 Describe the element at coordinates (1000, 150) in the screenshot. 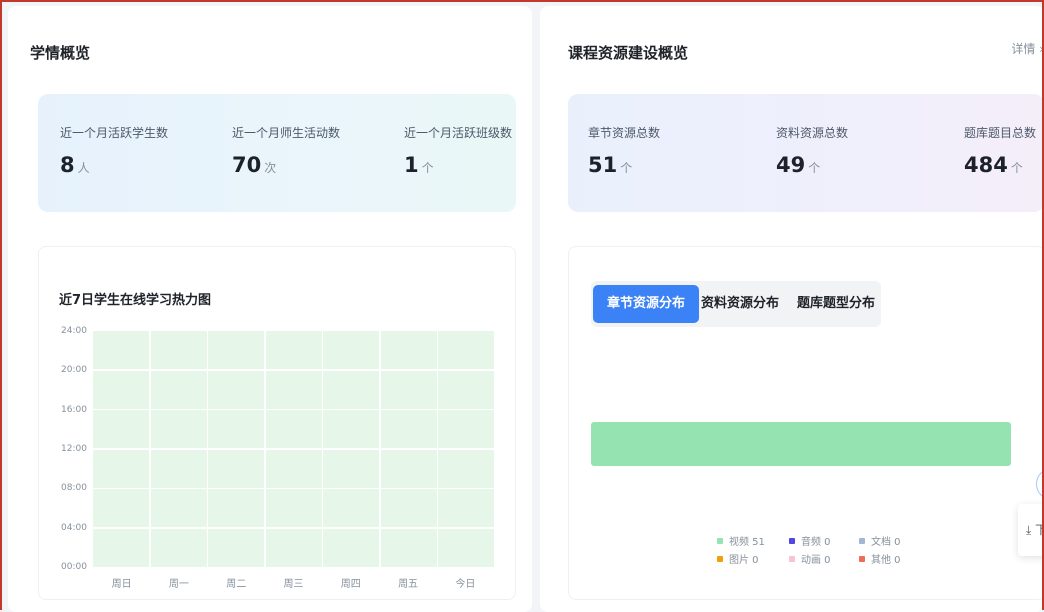

I see `stat-question-bank: 题库题目总数 484 个` at that location.